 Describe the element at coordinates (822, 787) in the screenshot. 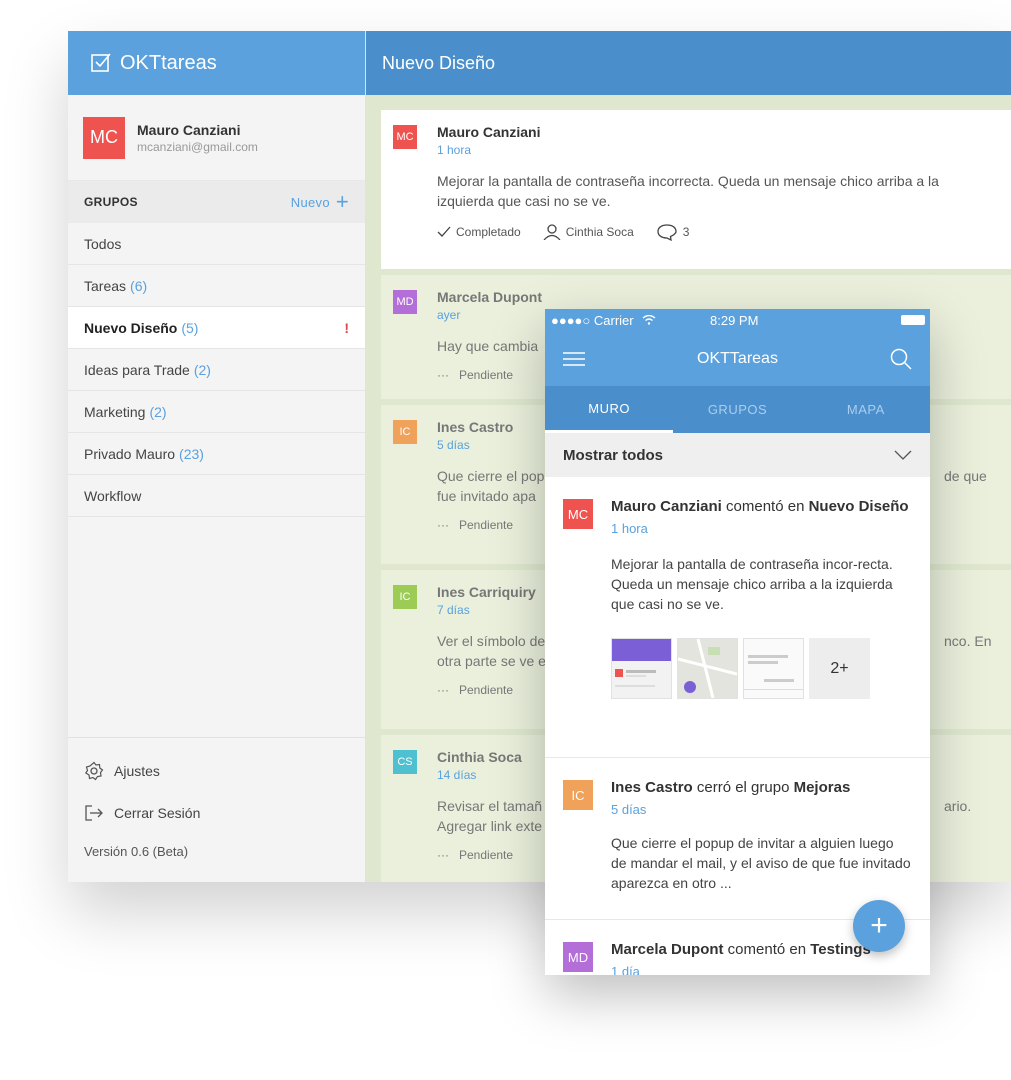

I see `feed-target: Mejoras` at that location.